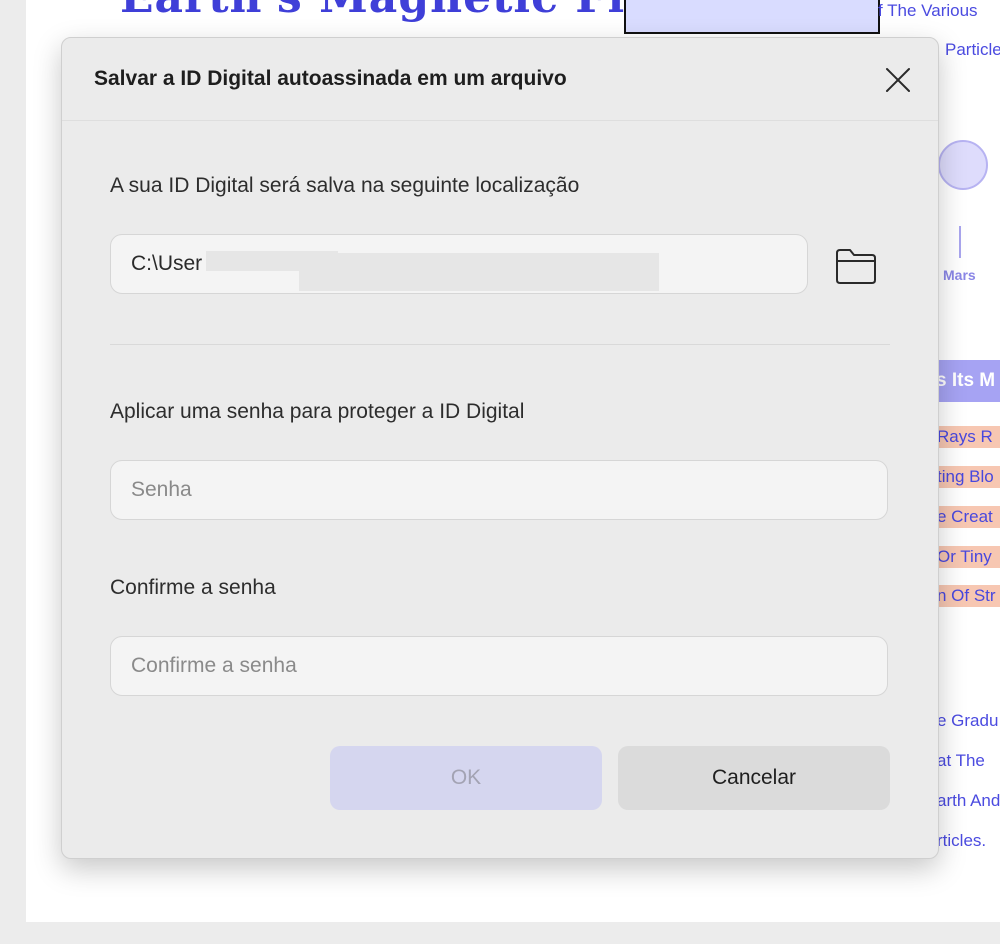  I want to click on section-banner: s Its M, so click(965, 381).